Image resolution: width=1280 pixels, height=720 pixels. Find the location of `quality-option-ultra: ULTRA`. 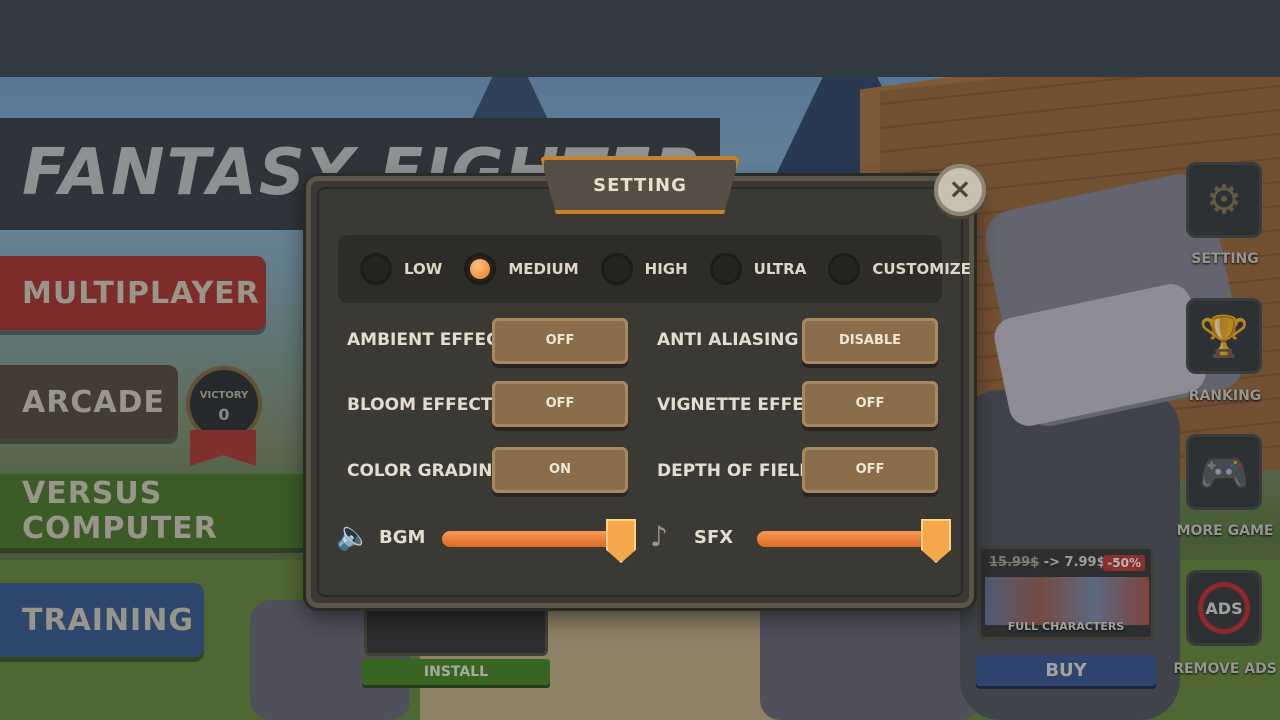

quality-option-ultra: ULTRA is located at coordinates (758, 269).